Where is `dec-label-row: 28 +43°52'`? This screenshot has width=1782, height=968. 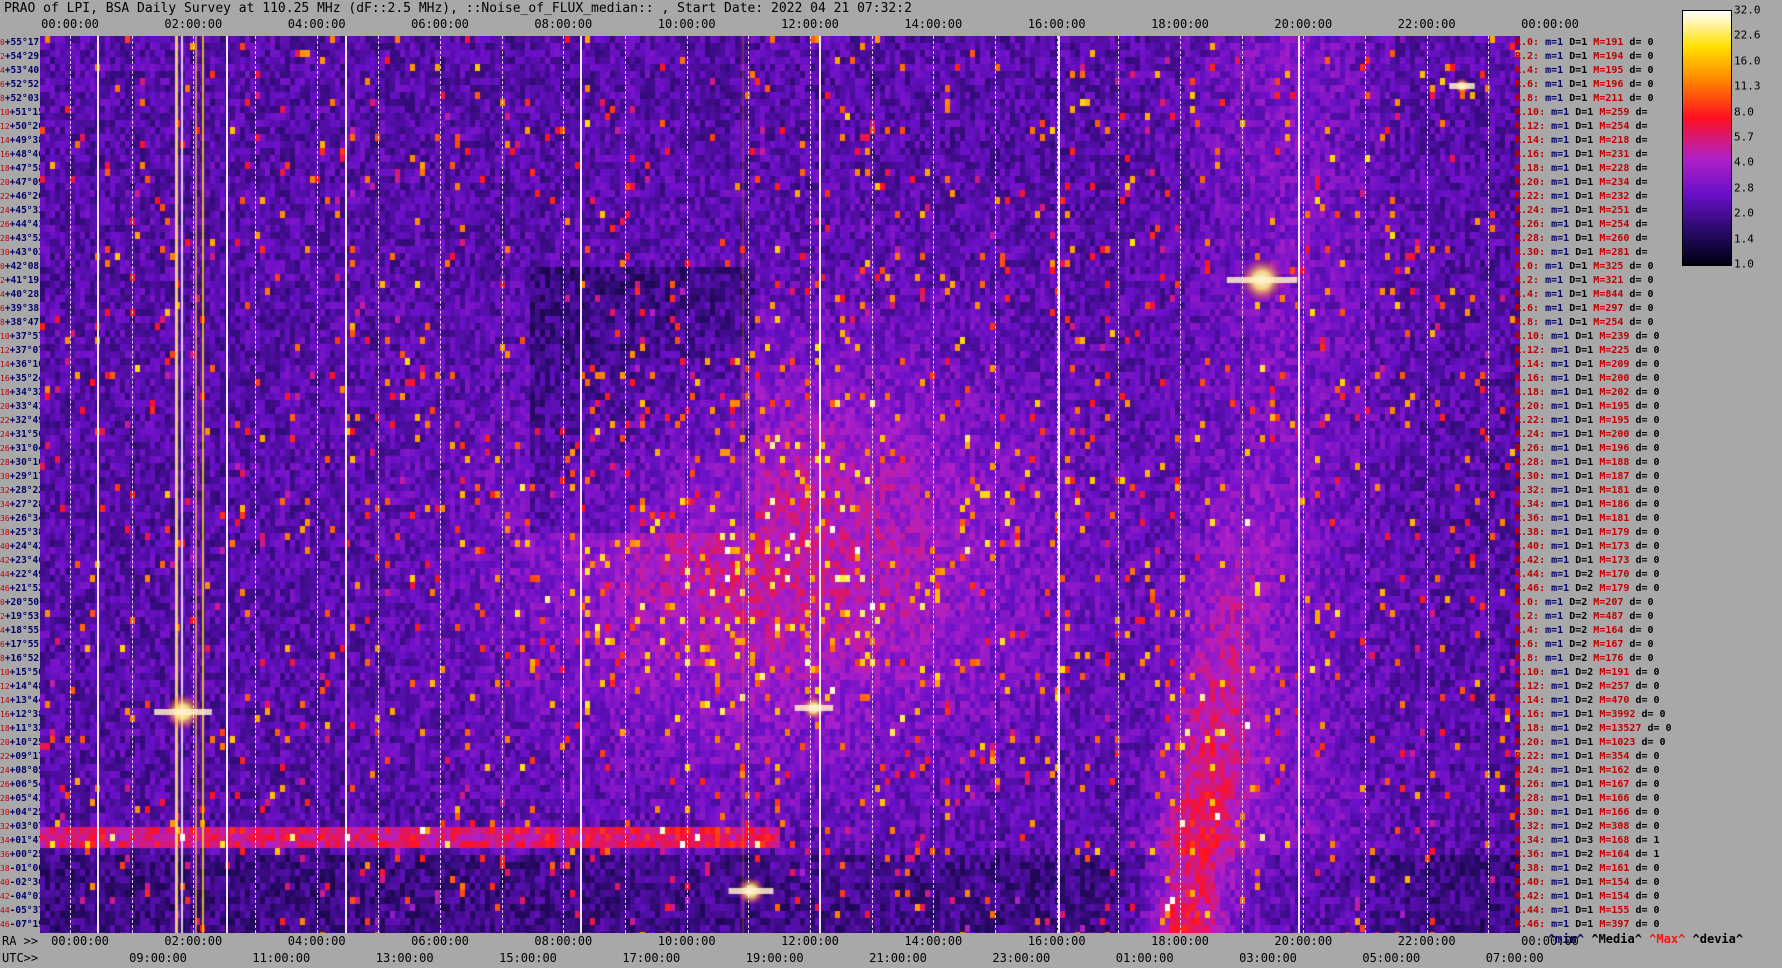 dec-label-row: 28 +43°52' is located at coordinates (25, 239).